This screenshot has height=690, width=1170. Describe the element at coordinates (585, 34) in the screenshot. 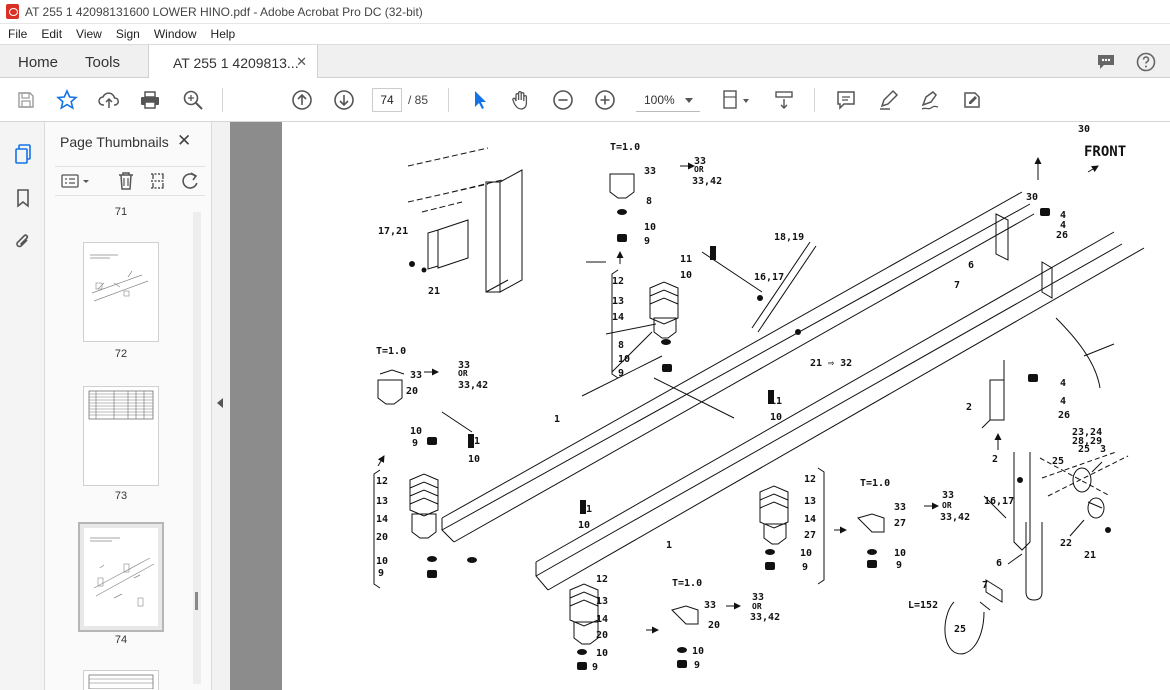

I see `menu-bar: File Edit View Sign Window Help` at that location.